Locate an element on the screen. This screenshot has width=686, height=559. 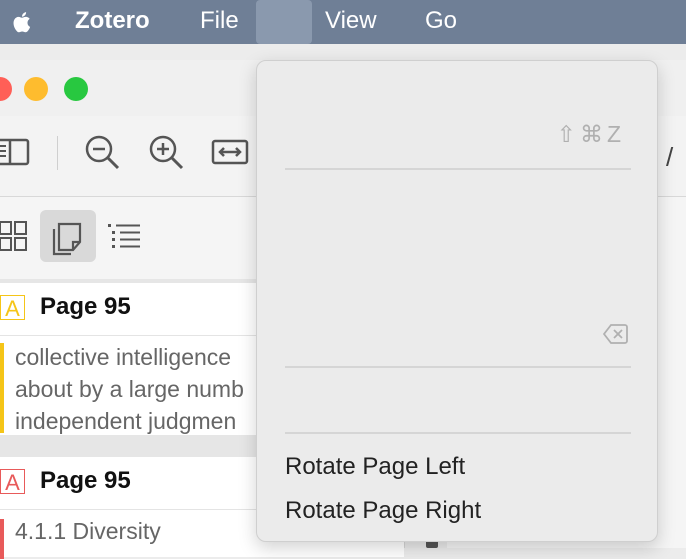
annotation-text-line: about by a large numb is located at coordinates (129, 389).